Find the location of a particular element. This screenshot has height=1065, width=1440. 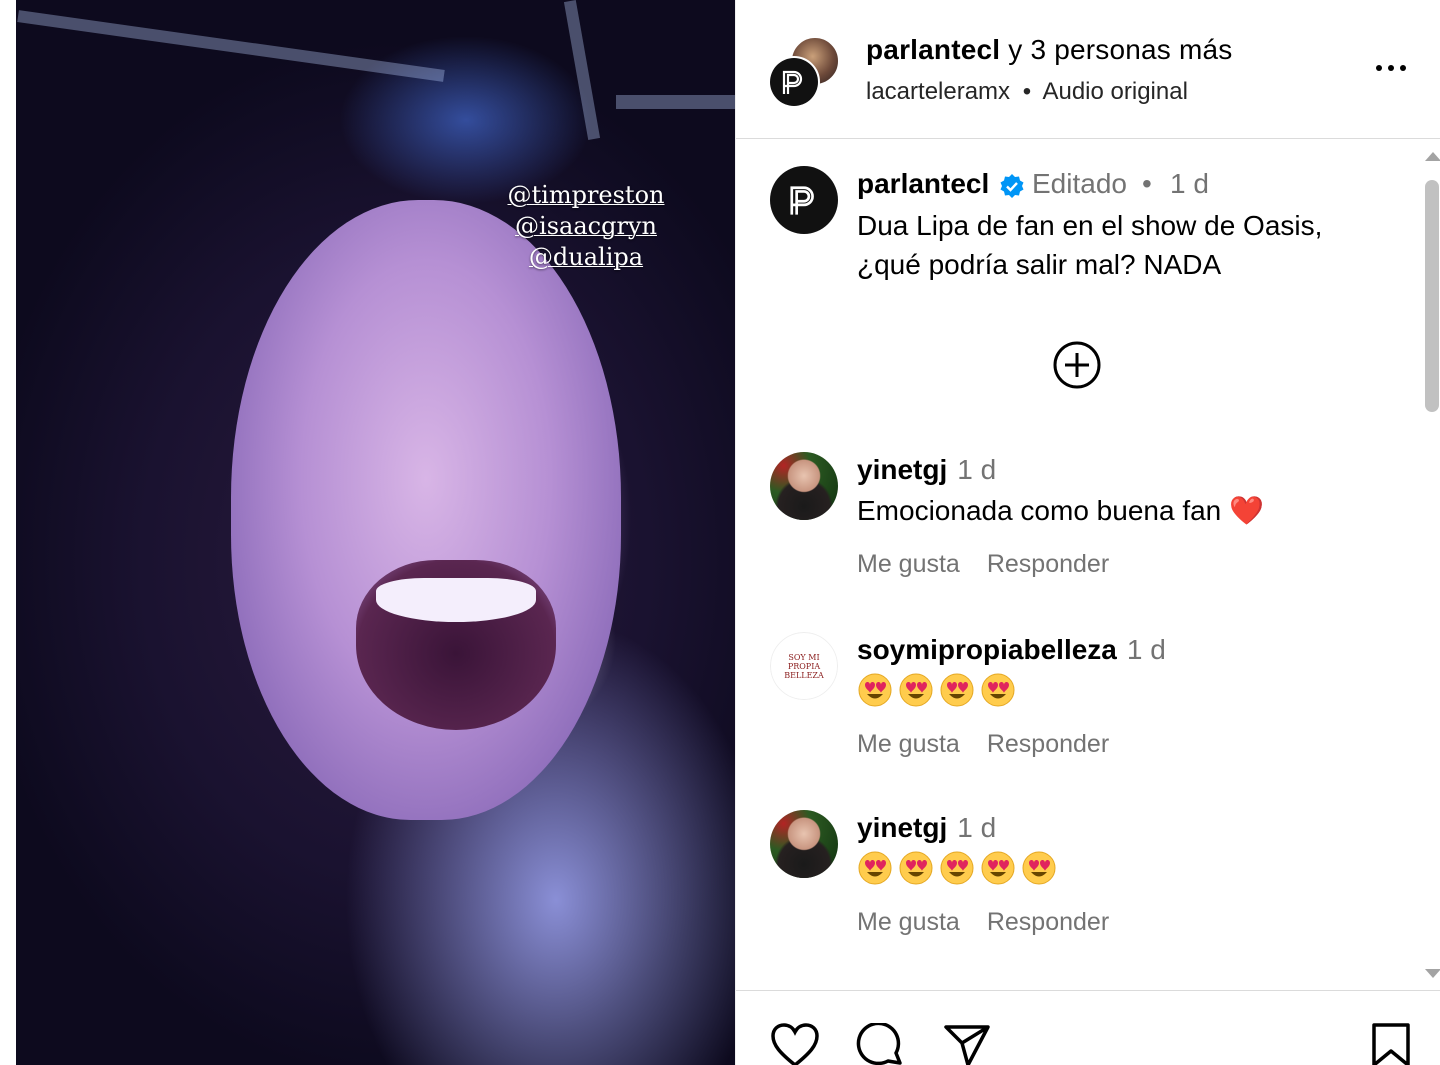

comment-text-body: Emocionada como buena fan is located at coordinates (1039, 510).